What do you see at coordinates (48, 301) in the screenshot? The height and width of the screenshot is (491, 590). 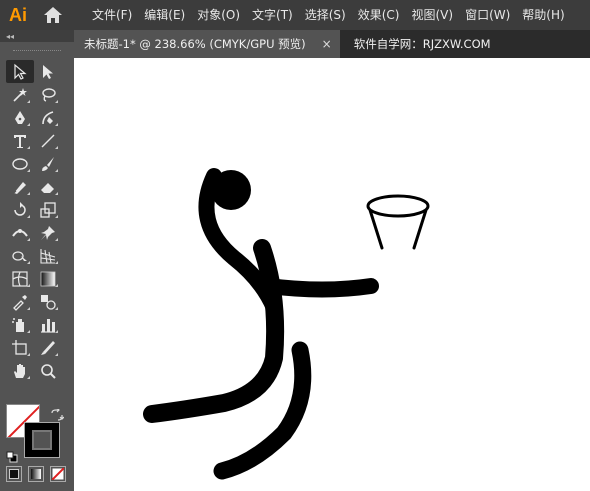 I see `blend-tool-icon` at bounding box center [48, 301].